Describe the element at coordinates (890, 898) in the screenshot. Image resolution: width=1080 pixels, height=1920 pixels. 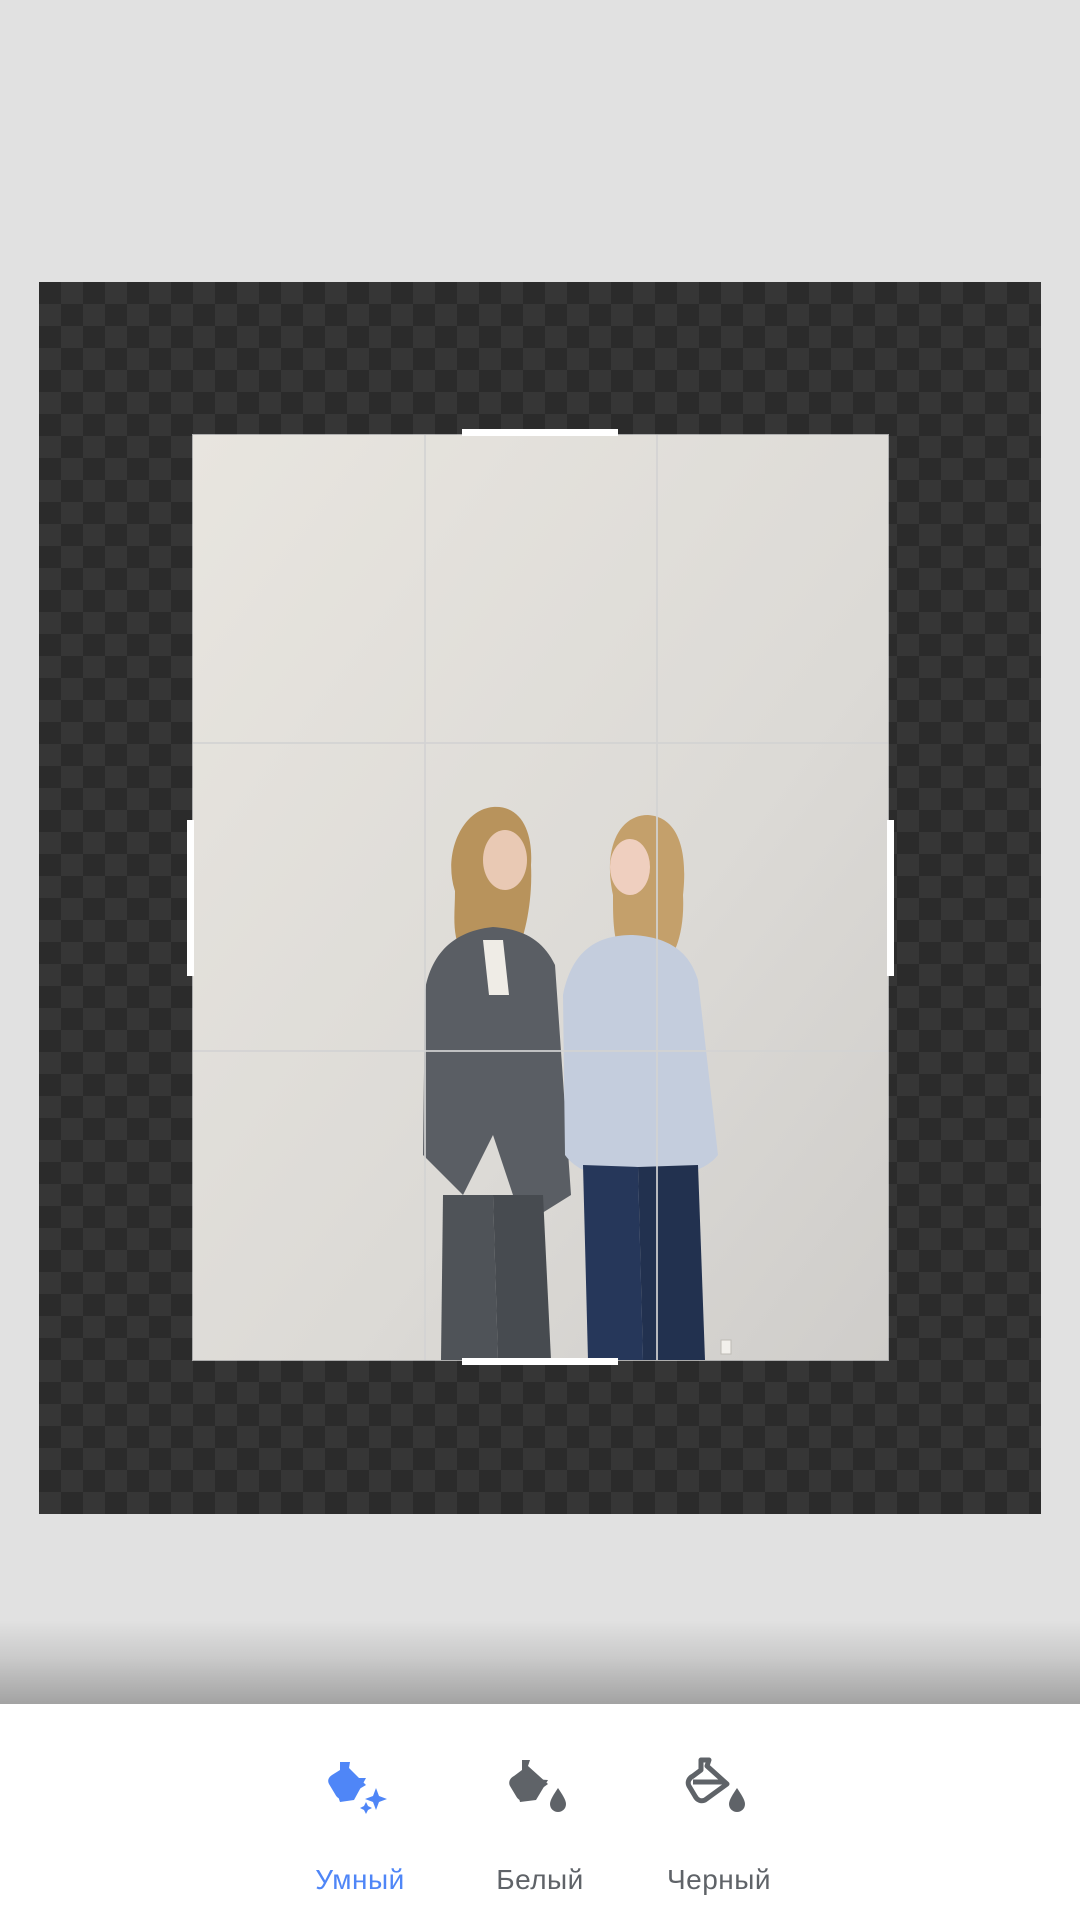
I see `crop-handle-right` at that location.